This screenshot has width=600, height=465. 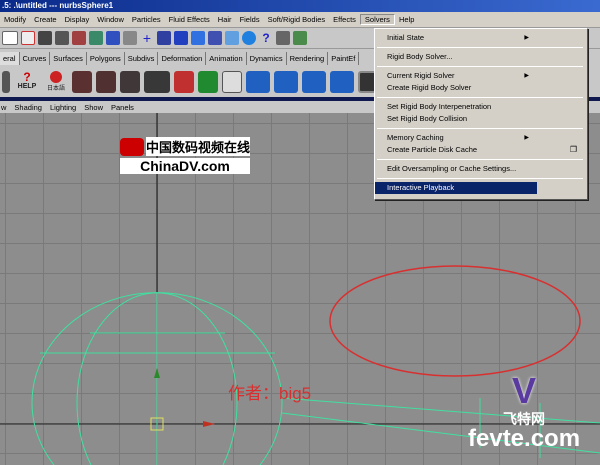 I want to click on shelf-camera-zoom-icon, so click(x=130, y=81).